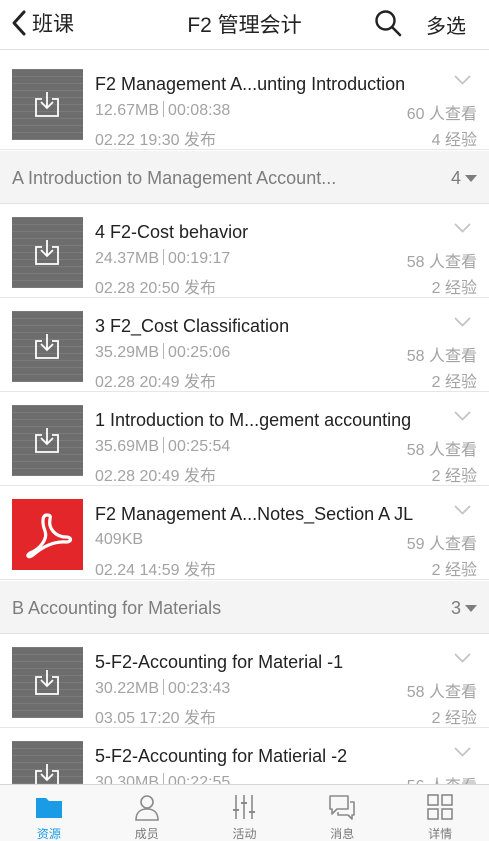 The width and height of the screenshot is (489, 841). Describe the element at coordinates (127, 258) in the screenshot. I see `file-size: 24.37MB` at that location.